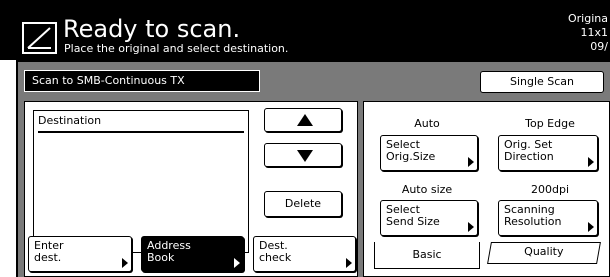  What do you see at coordinates (529, 156) in the screenshot?
I see `orig-direction-label-2: Direction` at bounding box center [529, 156].